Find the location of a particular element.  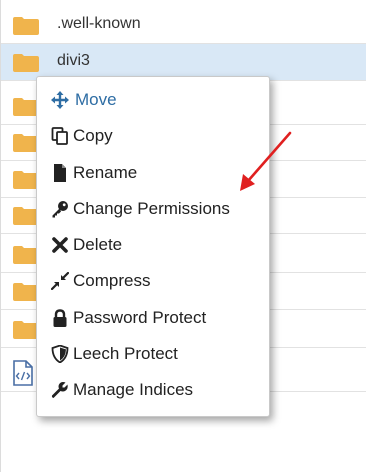

menu-item-compress: Compress is located at coordinates (153, 281).